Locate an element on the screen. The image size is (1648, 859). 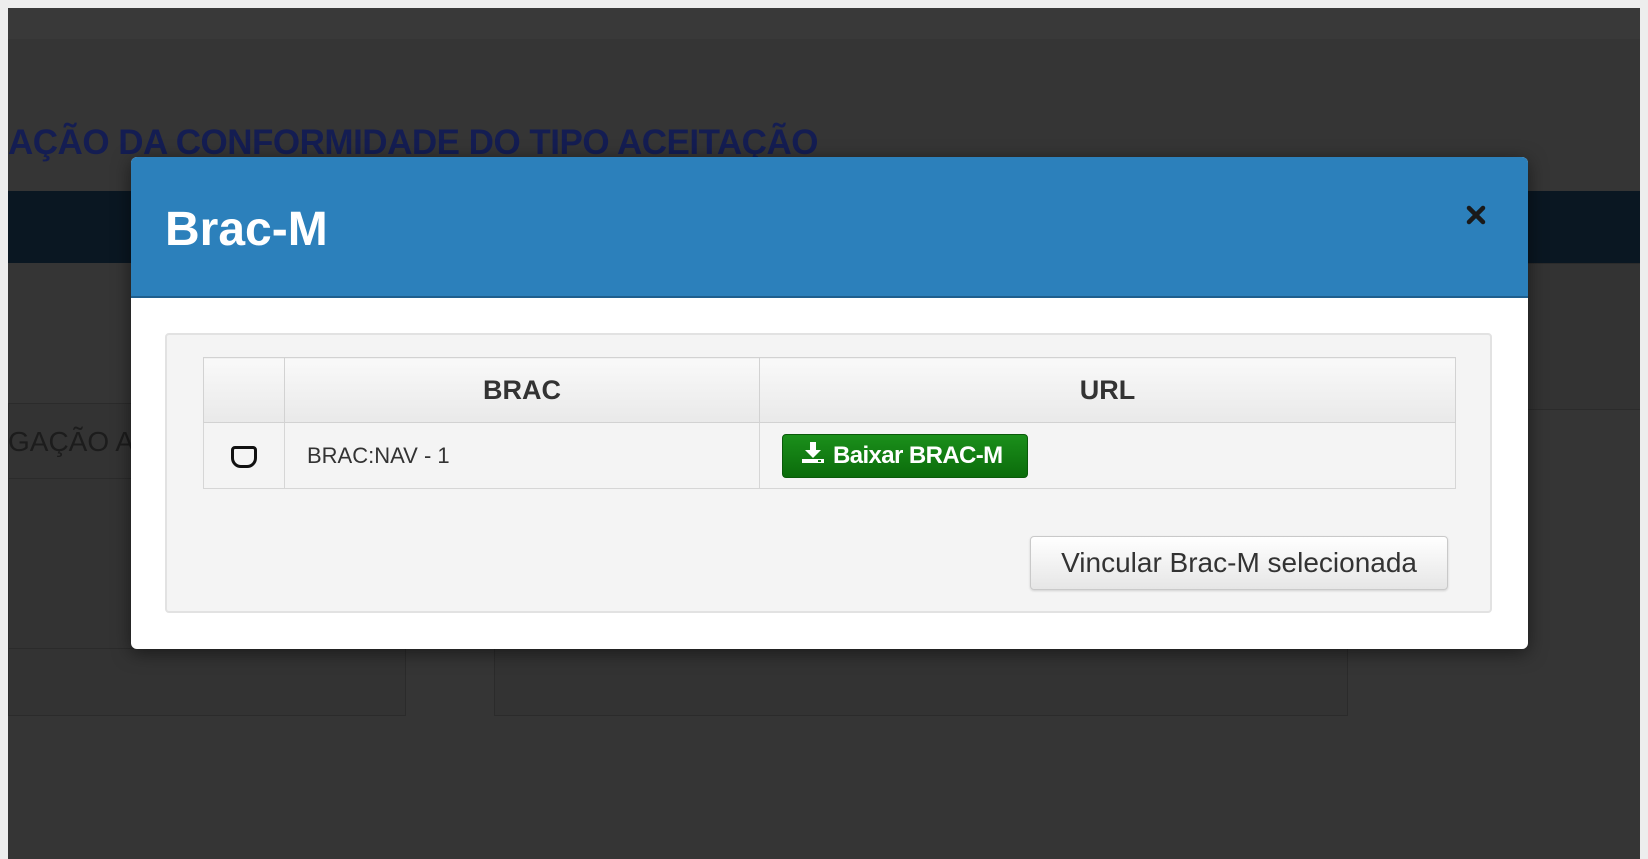
brac-cell: BRAC:NAV - 1 is located at coordinates (522, 455).